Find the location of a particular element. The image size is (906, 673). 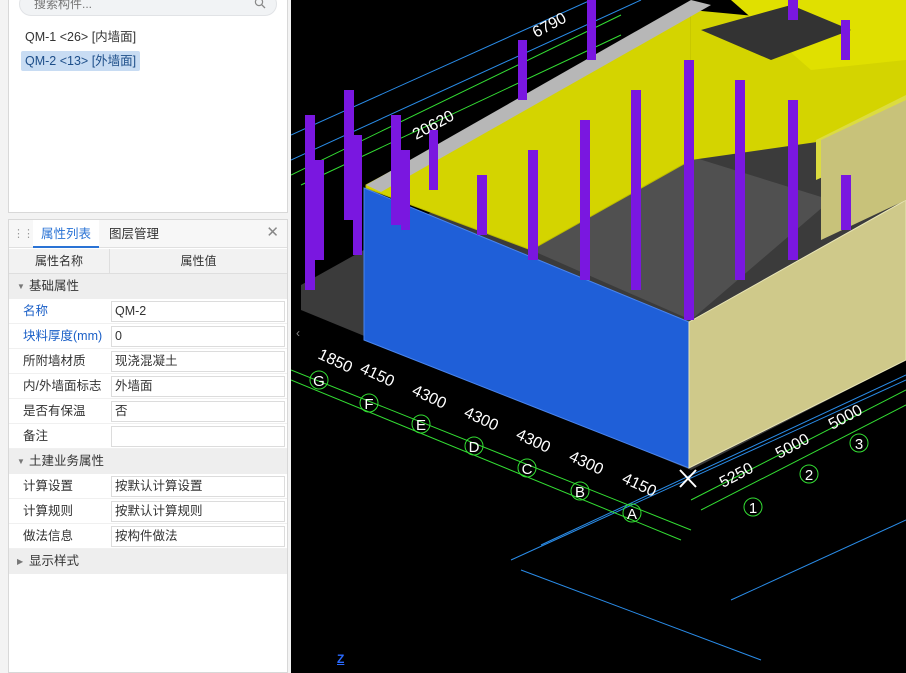

component-item: QM-1 <26> [内墙面] is located at coordinates (80, 37).